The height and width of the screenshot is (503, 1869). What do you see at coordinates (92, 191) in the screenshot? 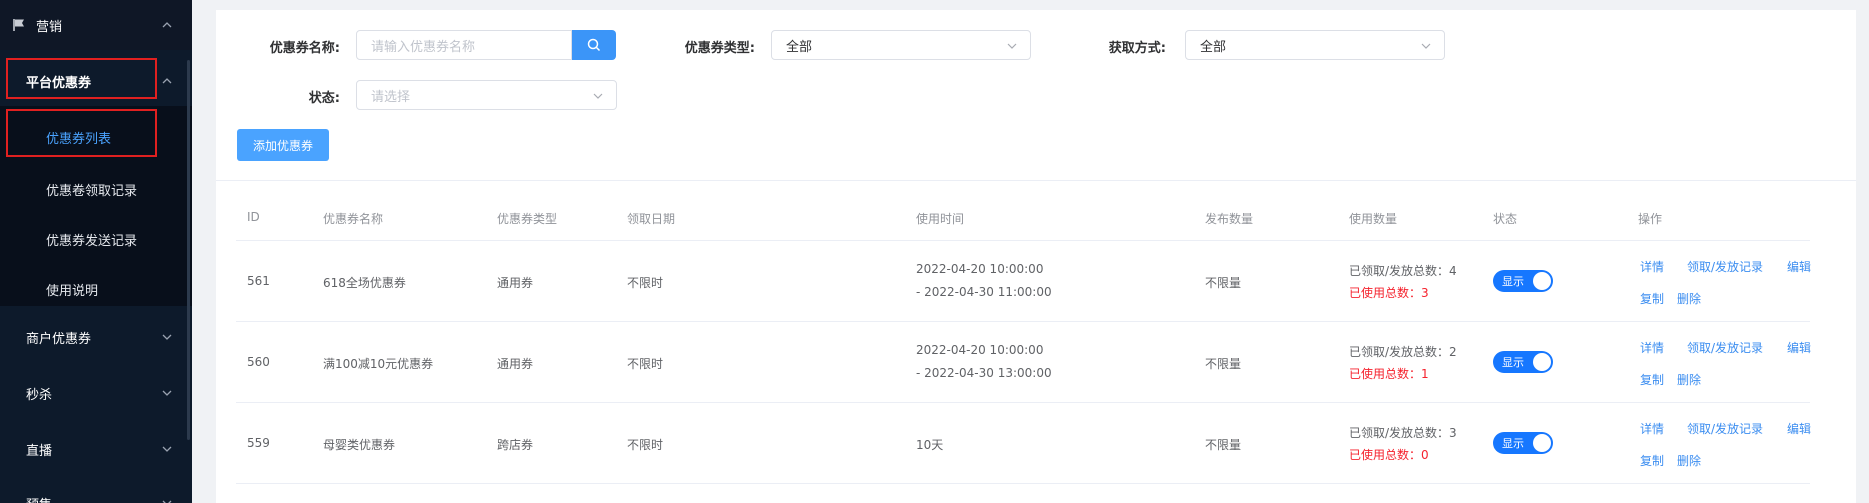
I see `sidebar-item-label: 优惠卷领取记录` at bounding box center [92, 191].